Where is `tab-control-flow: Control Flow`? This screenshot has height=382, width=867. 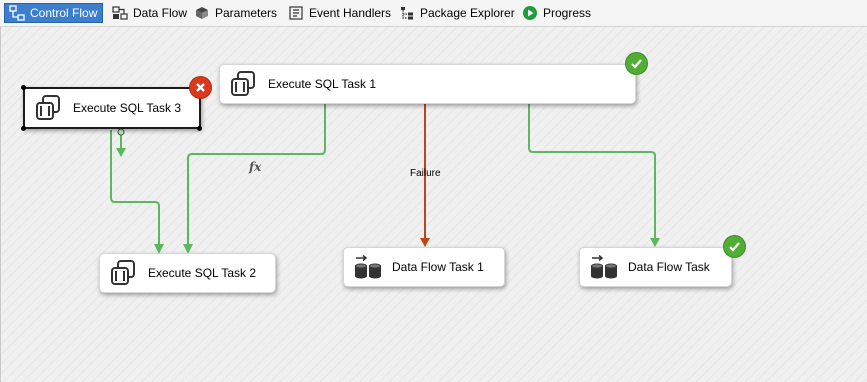 tab-control-flow: Control Flow is located at coordinates (53, 13).